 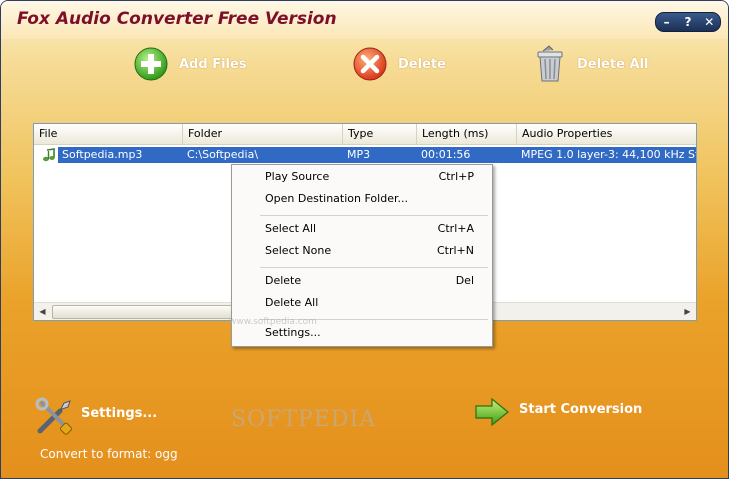 I want to click on column-folder: Folder, so click(x=263, y=134).